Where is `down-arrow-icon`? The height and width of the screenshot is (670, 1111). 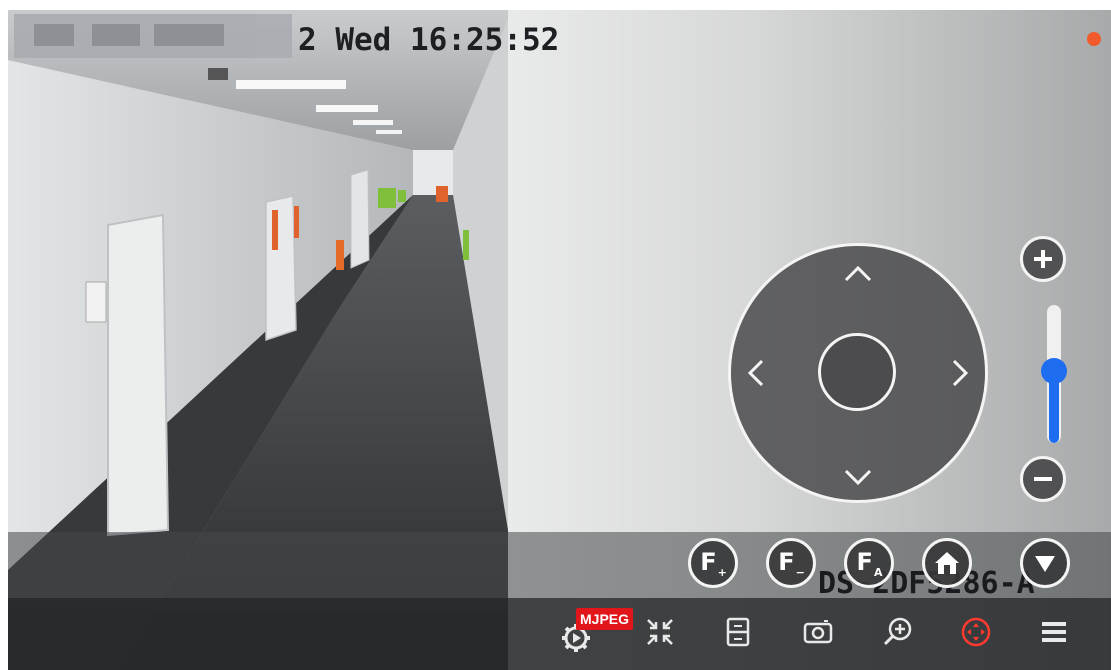
down-arrow-icon is located at coordinates (858, 477).